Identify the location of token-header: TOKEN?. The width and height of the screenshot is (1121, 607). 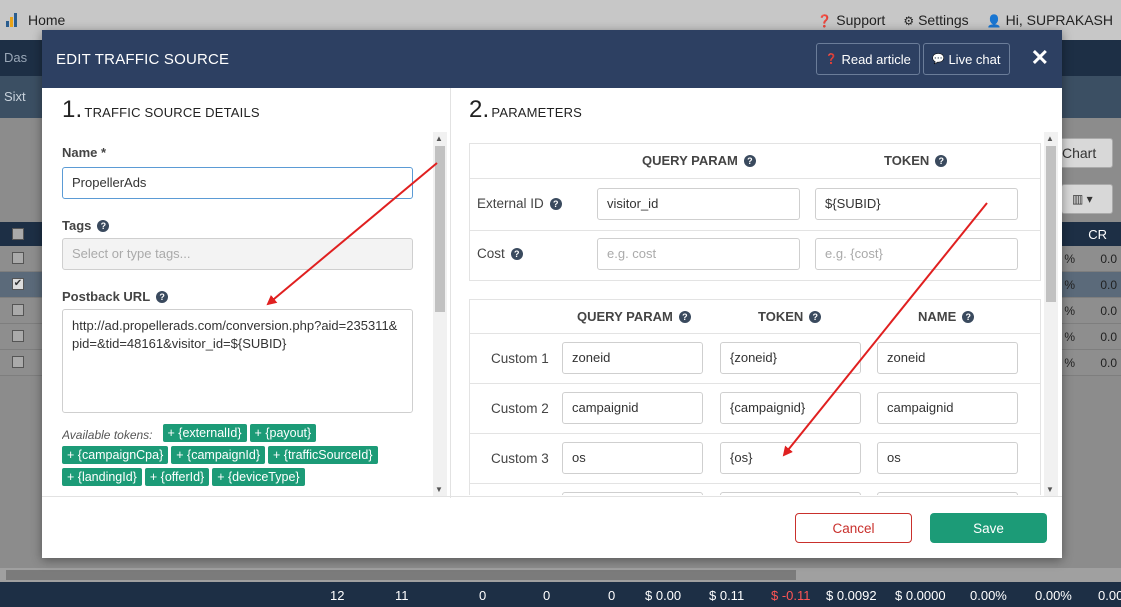
(916, 160).